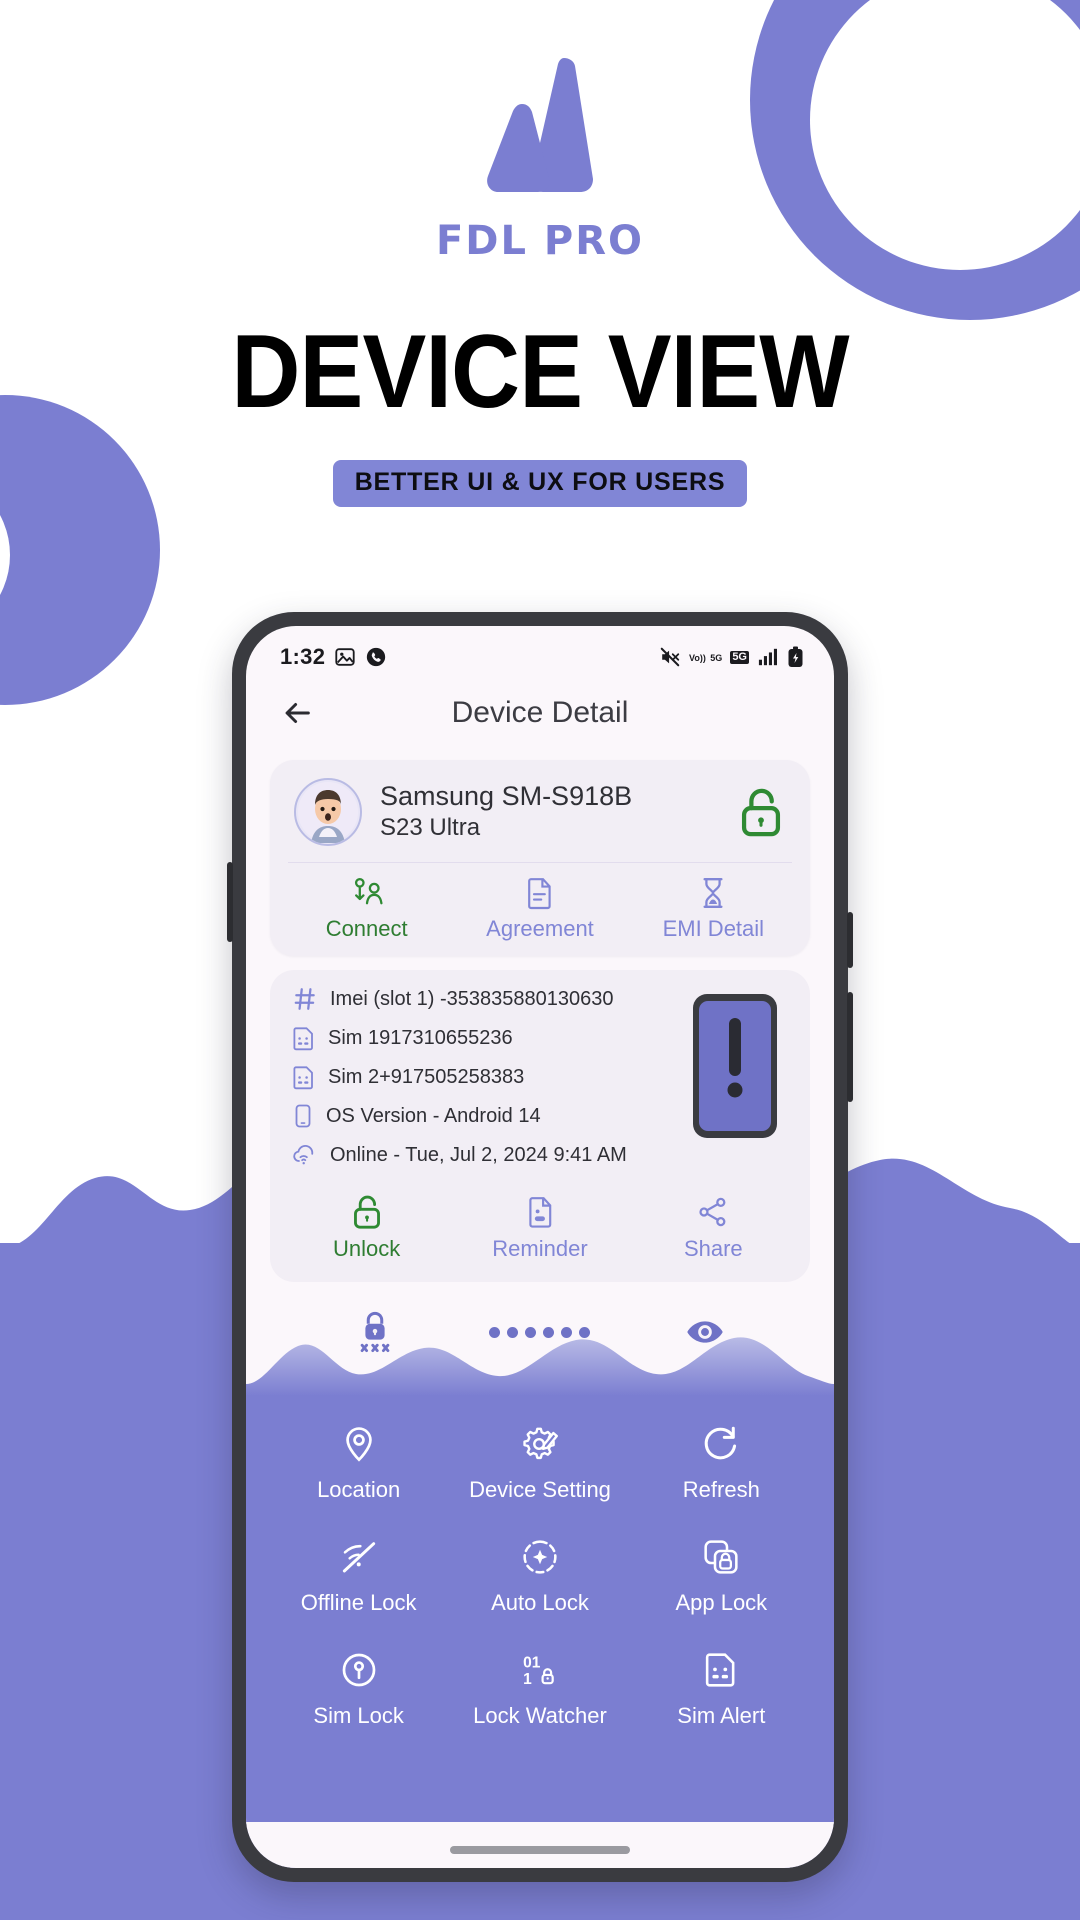 This screenshot has height=1920, width=1080. Describe the element at coordinates (358, 1715) in the screenshot. I see `tool-sim-lock-label: Sim Lock` at that location.